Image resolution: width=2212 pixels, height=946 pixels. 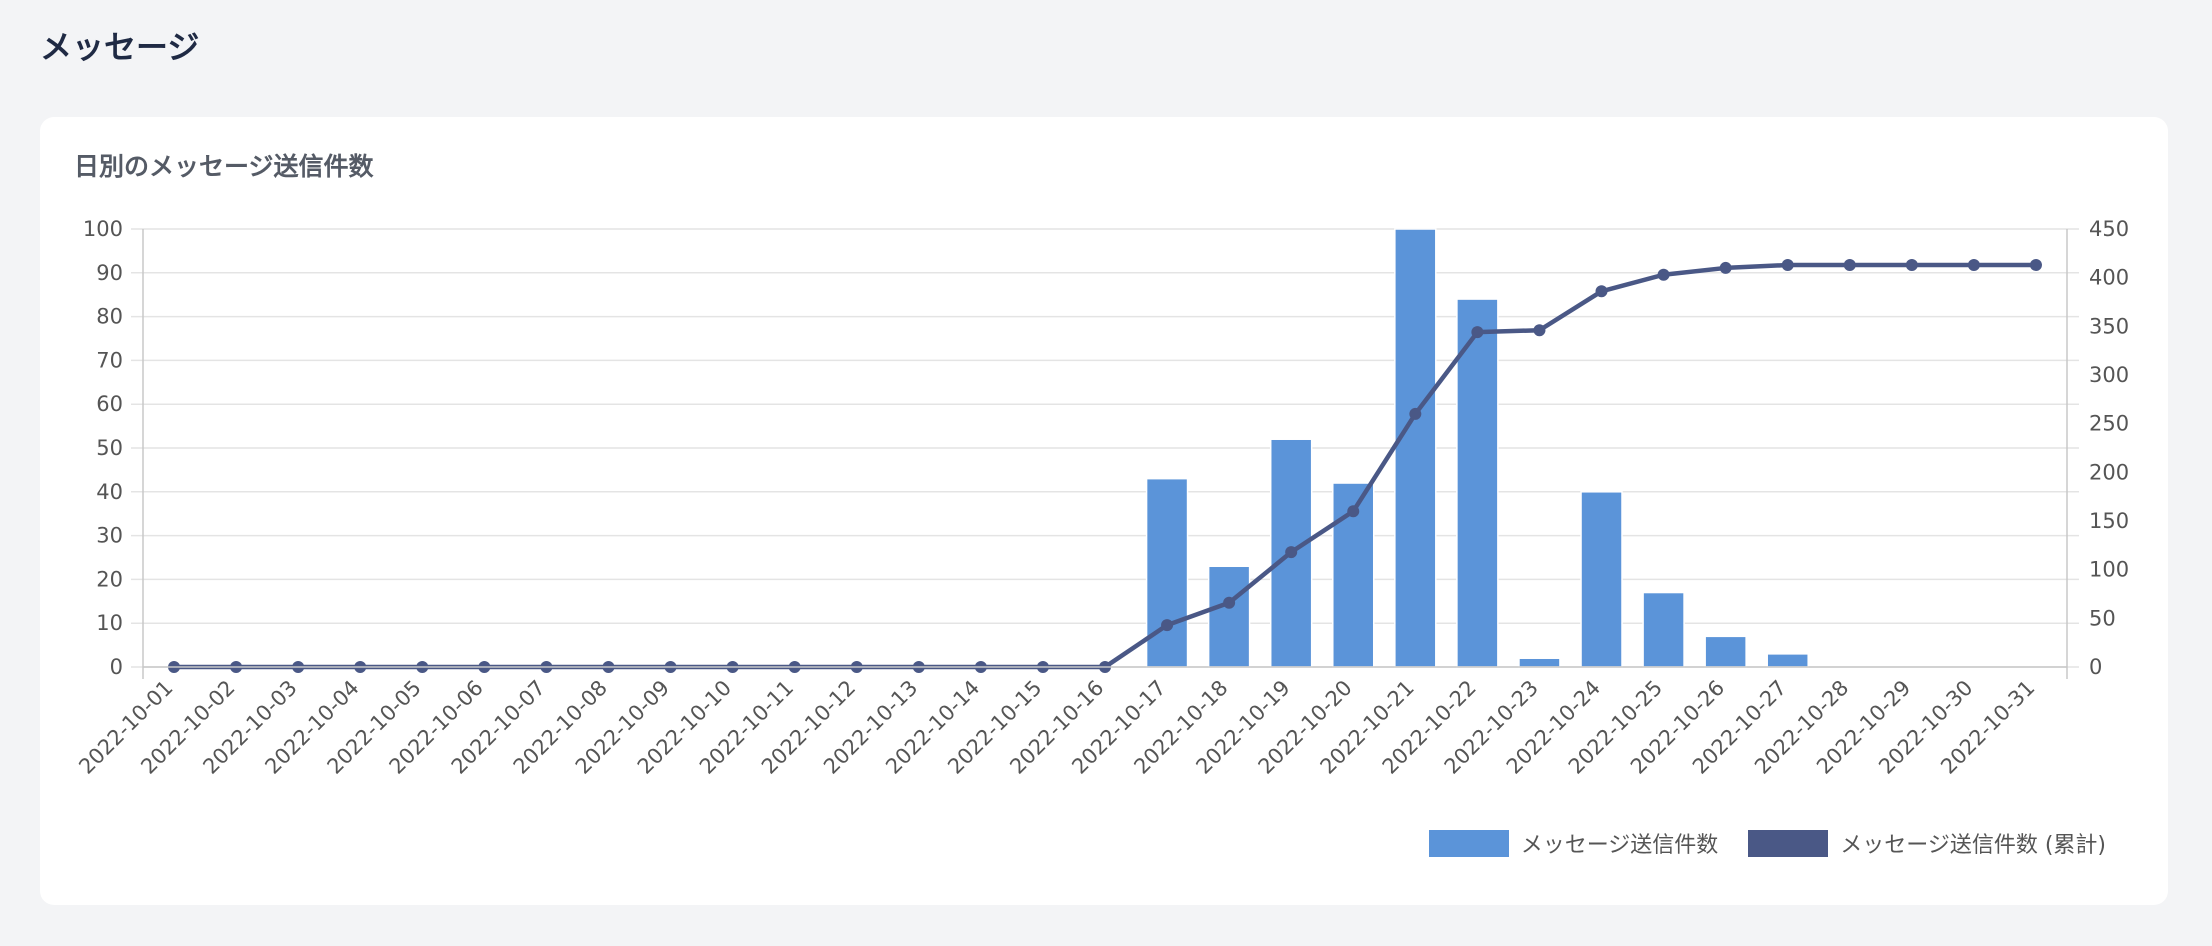 I want to click on y-left-tick-label: 30, so click(x=109, y=536).